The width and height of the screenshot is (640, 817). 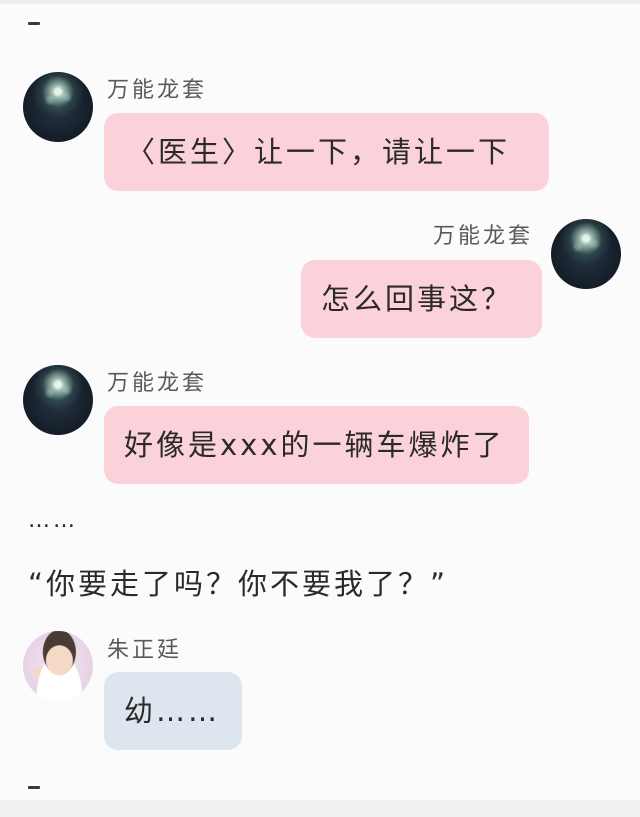 I want to click on top-edge, so click(x=320, y=2).